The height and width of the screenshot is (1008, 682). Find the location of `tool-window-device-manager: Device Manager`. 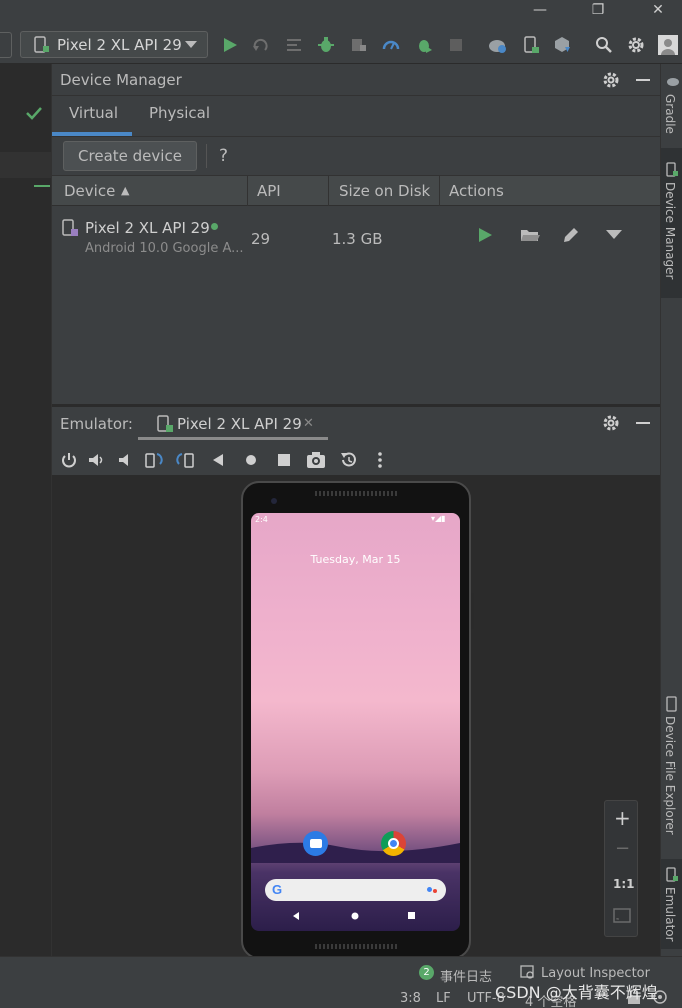

tool-window-device-manager: Device Manager is located at coordinates (670, 230).